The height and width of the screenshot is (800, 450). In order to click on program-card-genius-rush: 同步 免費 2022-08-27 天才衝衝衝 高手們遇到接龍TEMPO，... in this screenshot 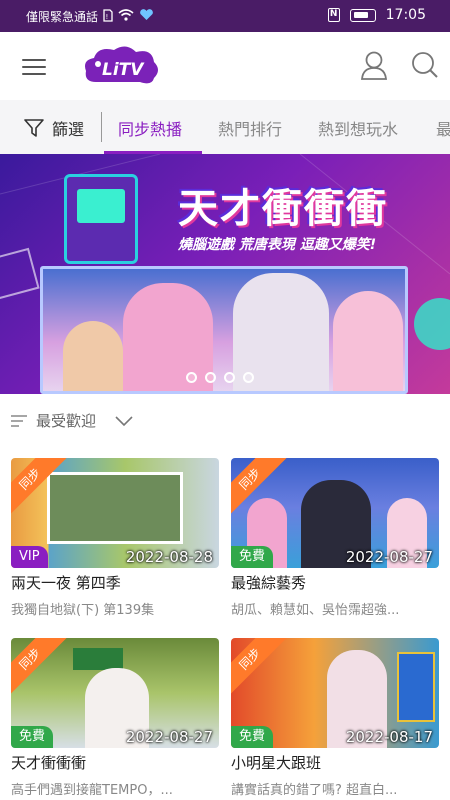, I will do `click(115, 718)`.